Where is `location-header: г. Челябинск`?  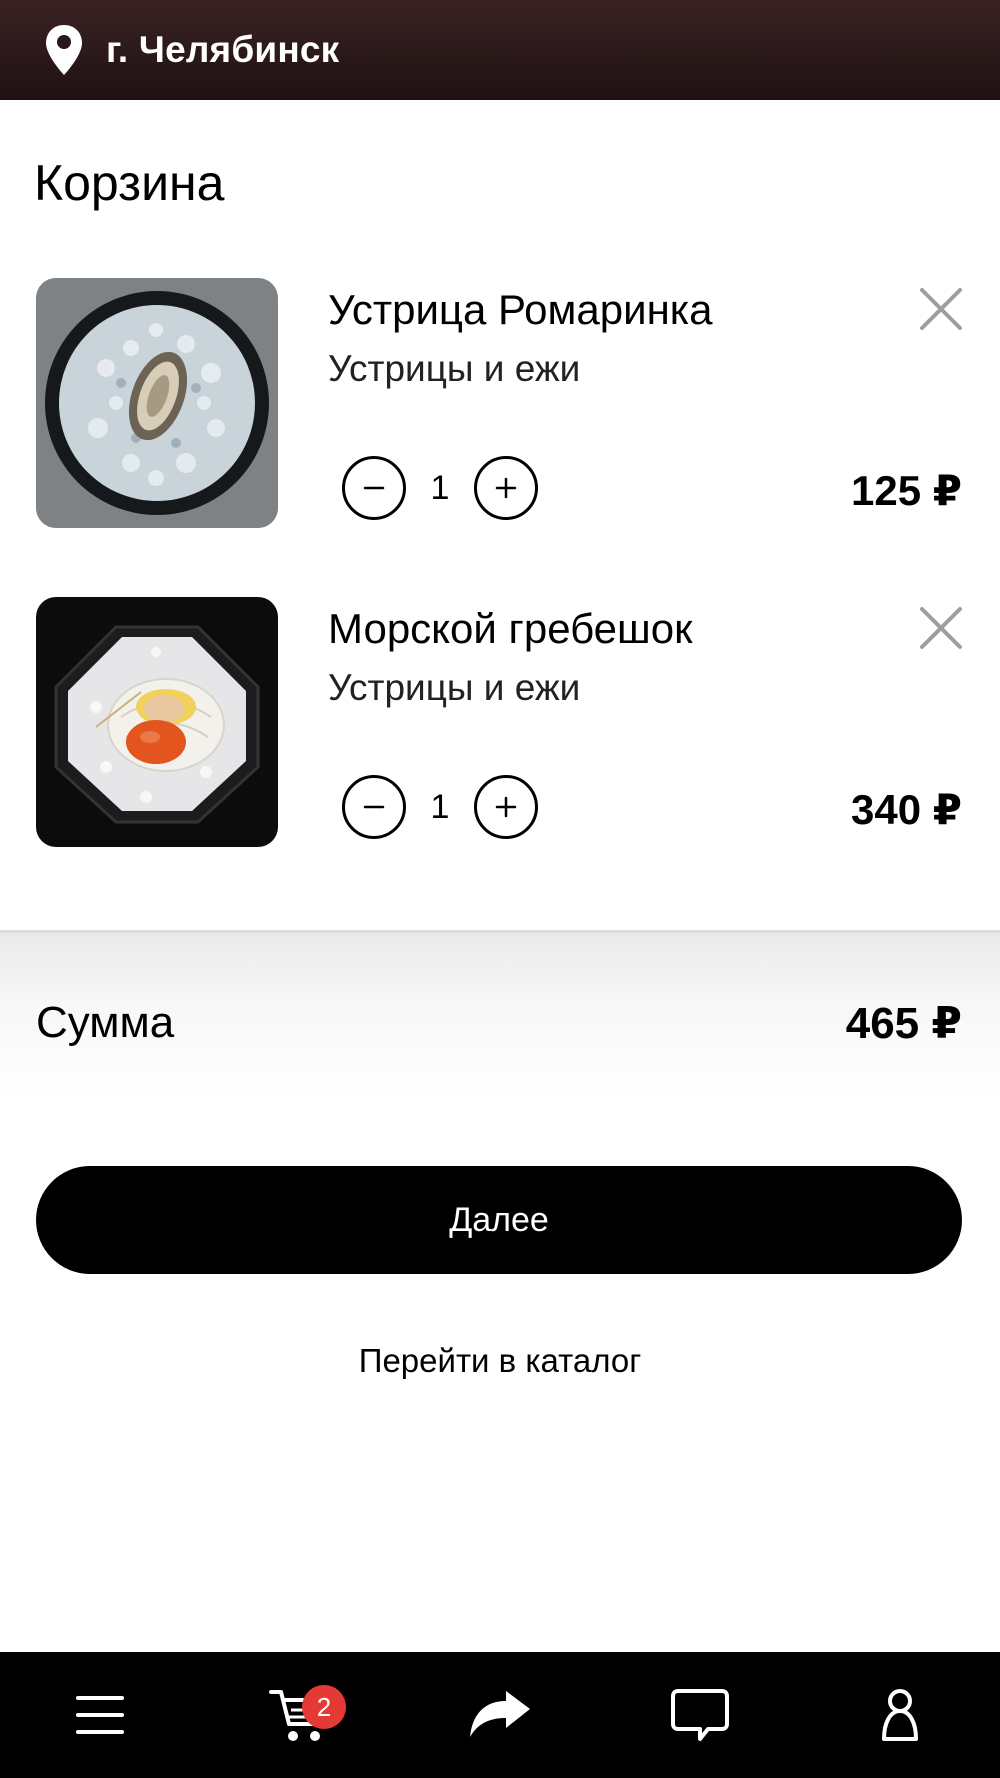
location-header: г. Челябинск is located at coordinates (500, 50).